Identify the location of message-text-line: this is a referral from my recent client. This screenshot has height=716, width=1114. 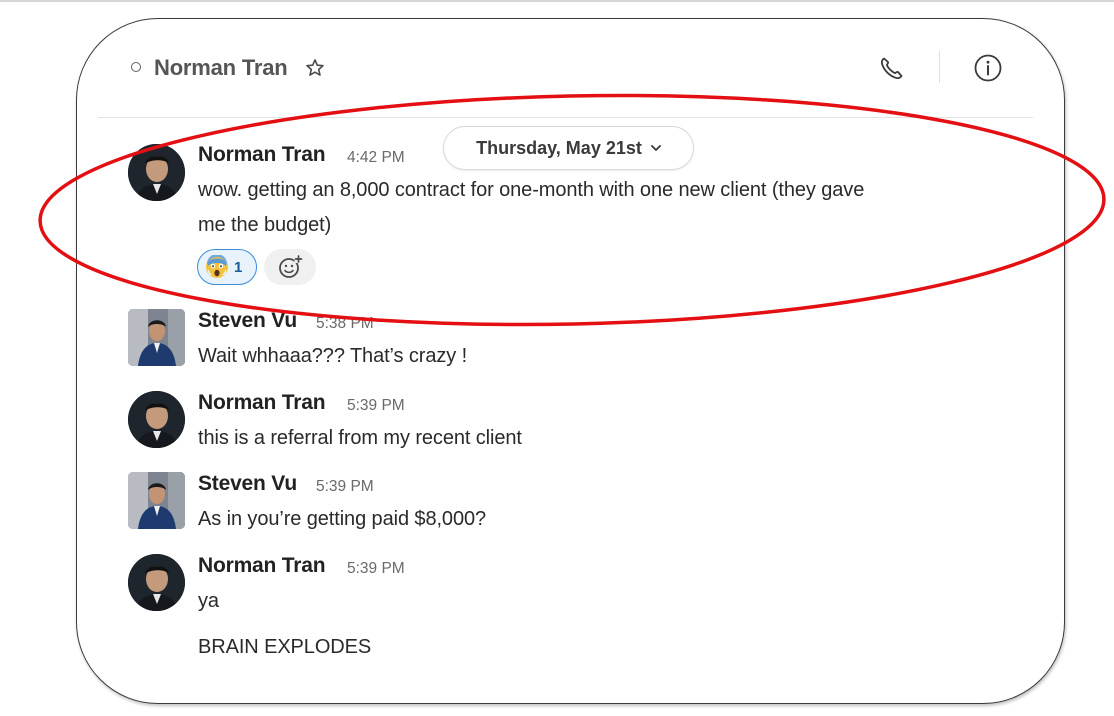
(360, 438).